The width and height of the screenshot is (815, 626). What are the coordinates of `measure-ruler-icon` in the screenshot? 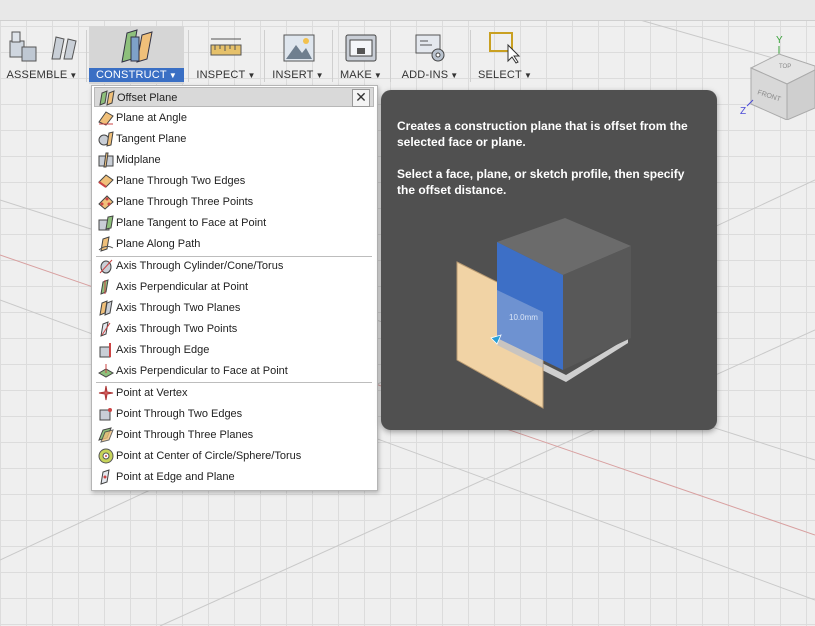 It's located at (226, 47).